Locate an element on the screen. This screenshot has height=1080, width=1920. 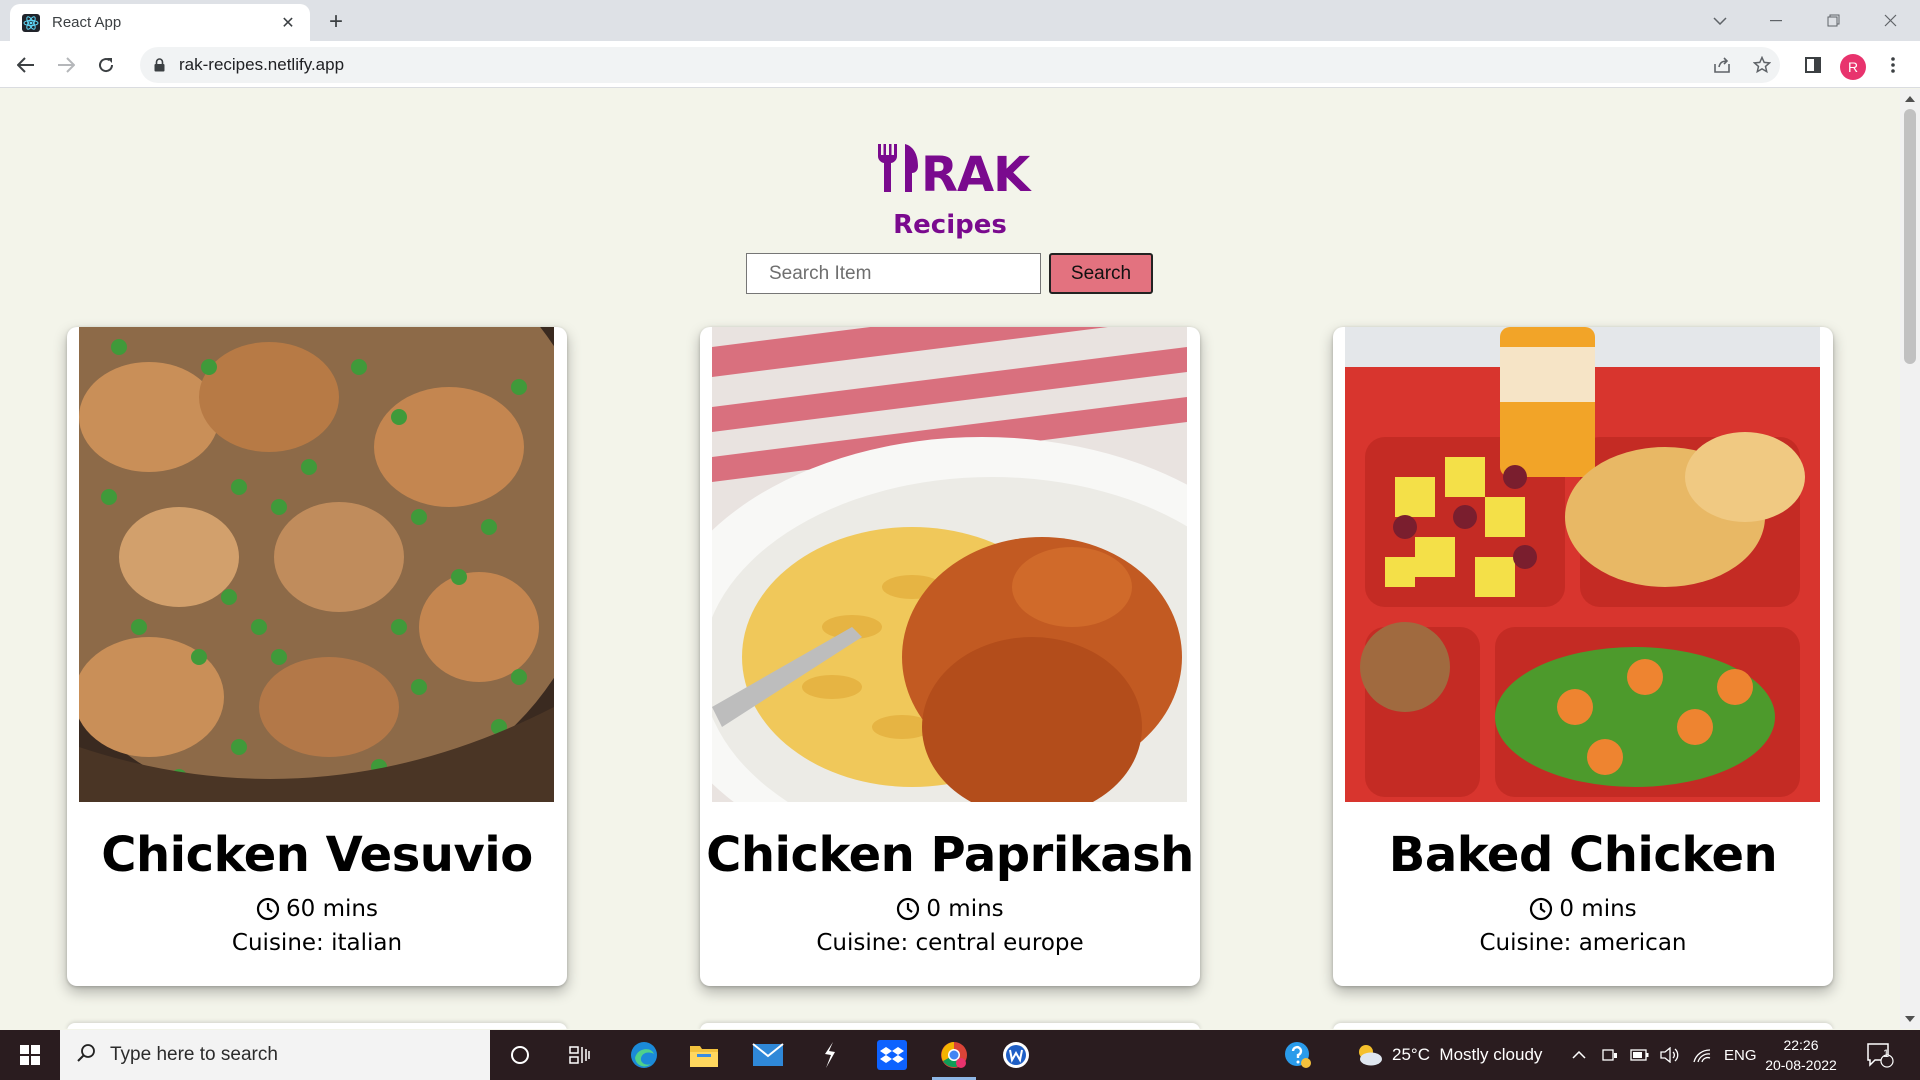
weather-text: 25°C Mostly cloudy is located at coordinates (1467, 1054).